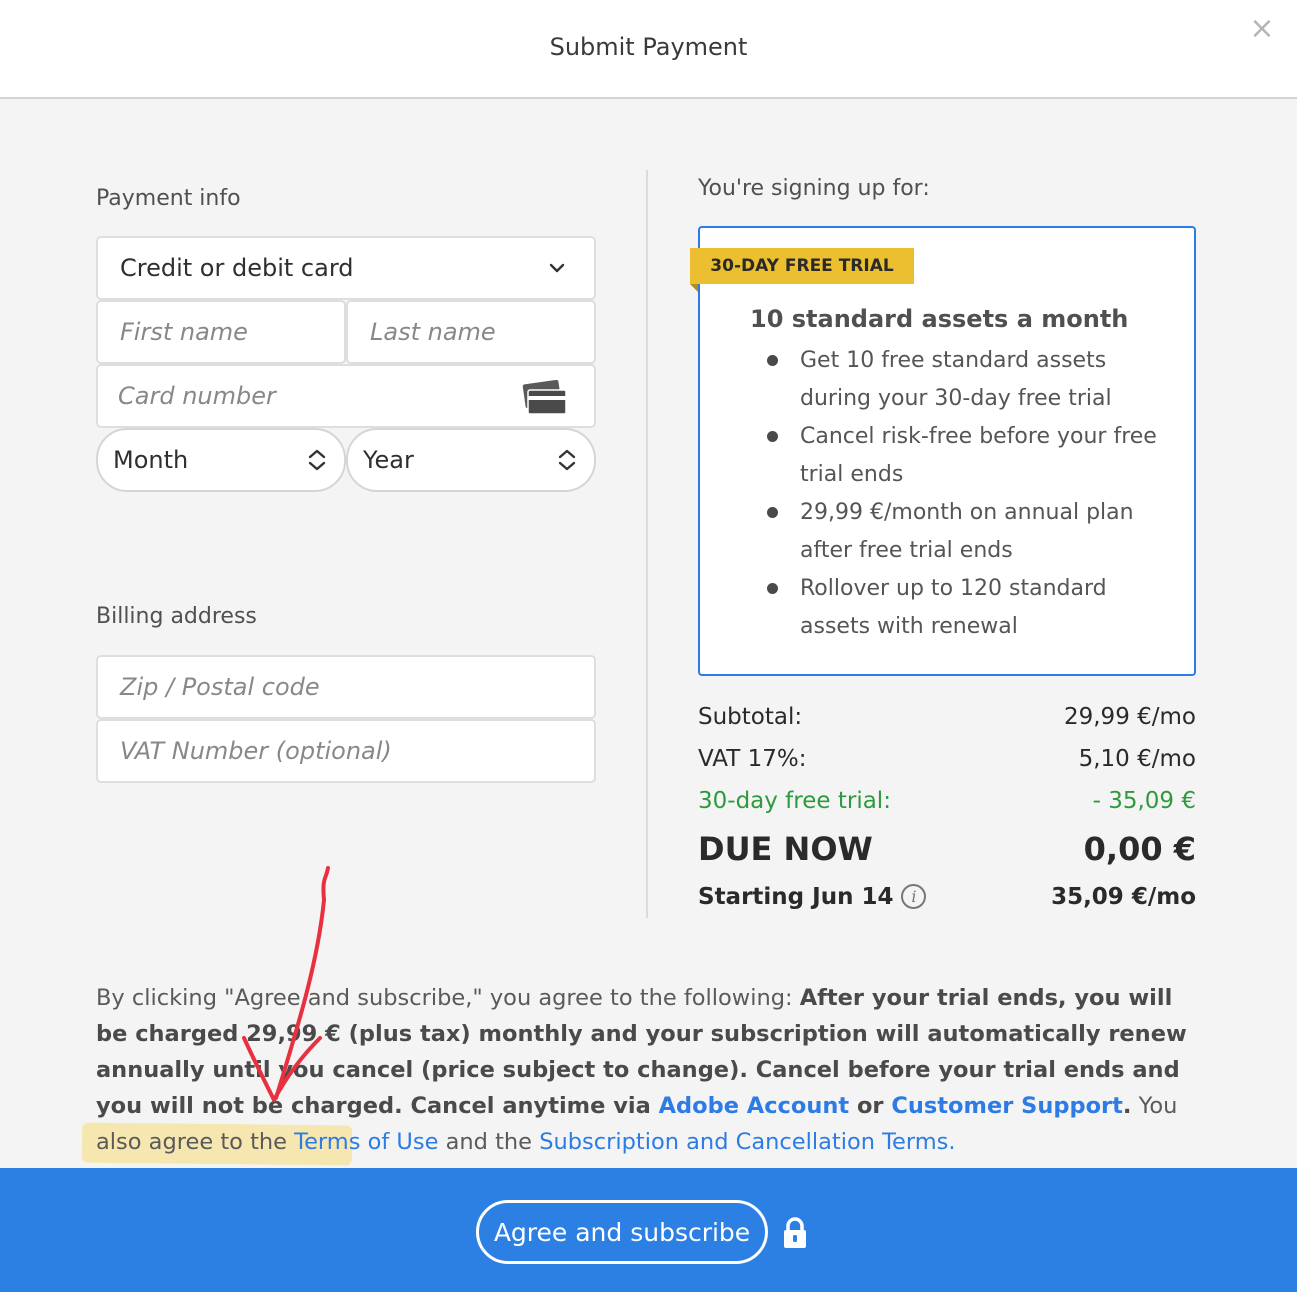  I want to click on first-name-placeholder: First name, so click(184, 332).